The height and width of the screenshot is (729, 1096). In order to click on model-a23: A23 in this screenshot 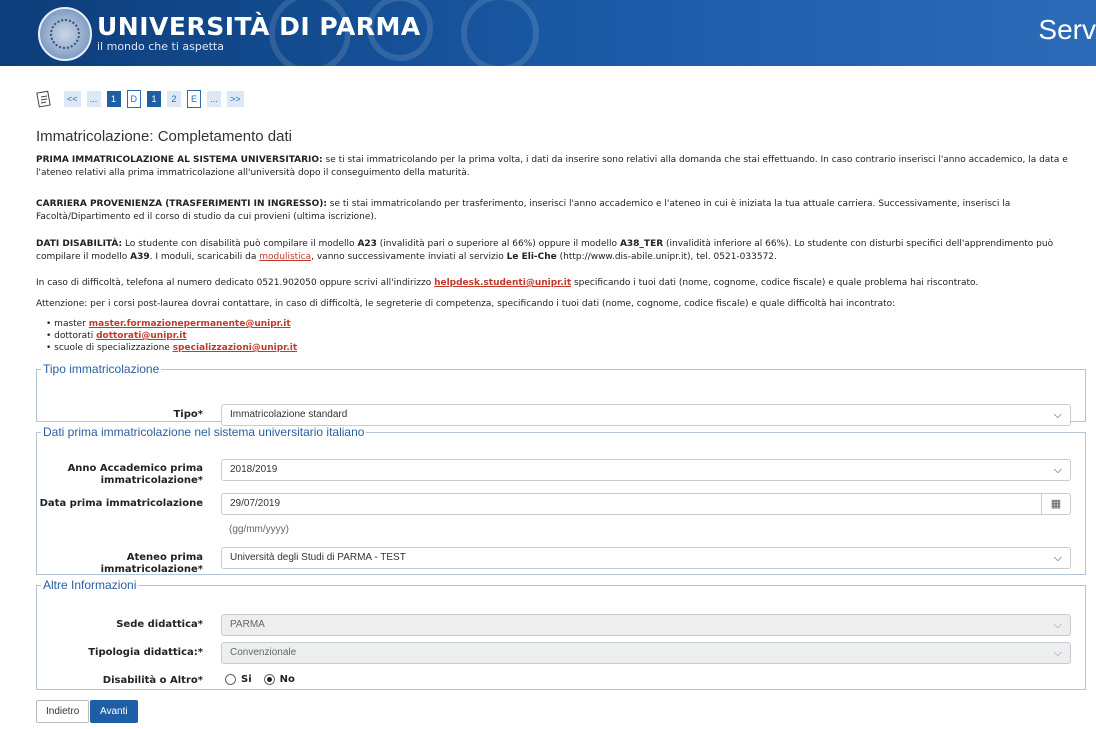, I will do `click(367, 244)`.